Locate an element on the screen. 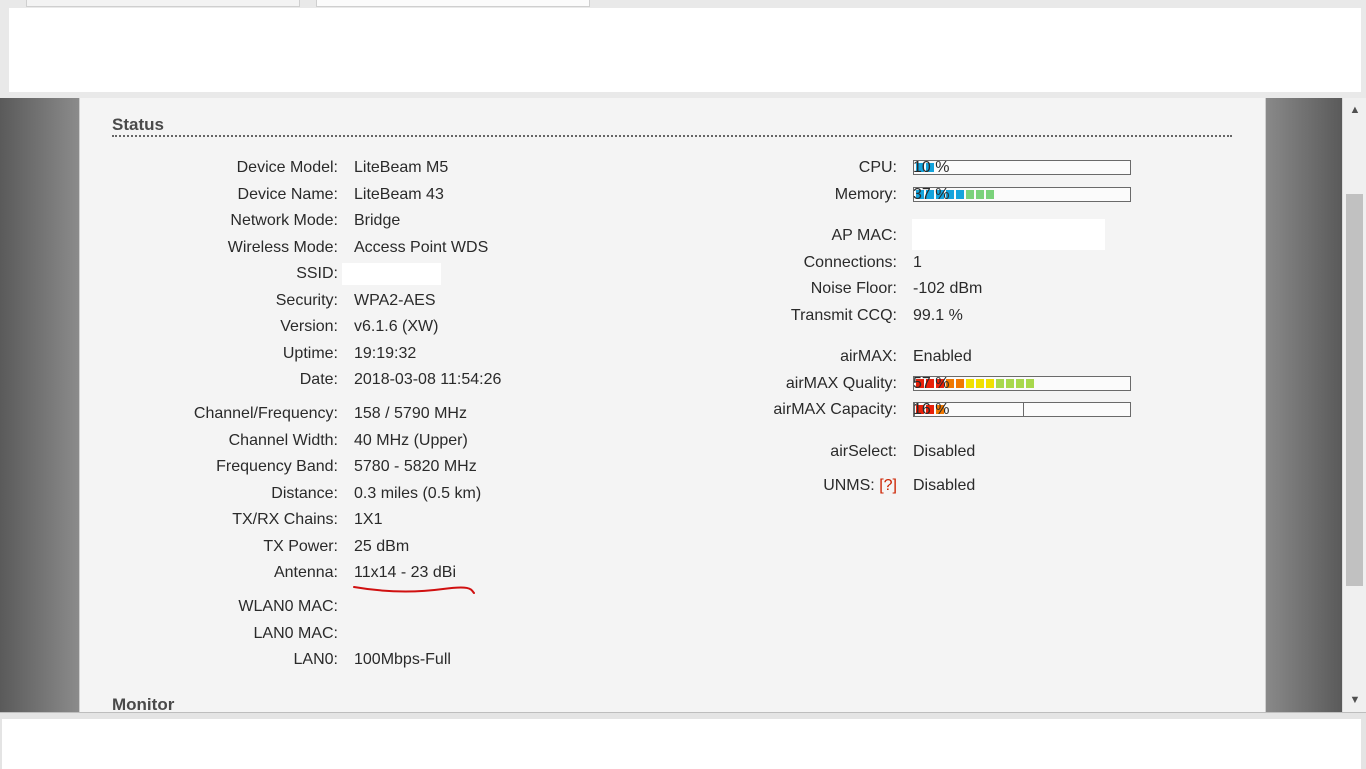  row-antenna: Antenna: 11x14 - 23 dBi is located at coordinates (672, 573).